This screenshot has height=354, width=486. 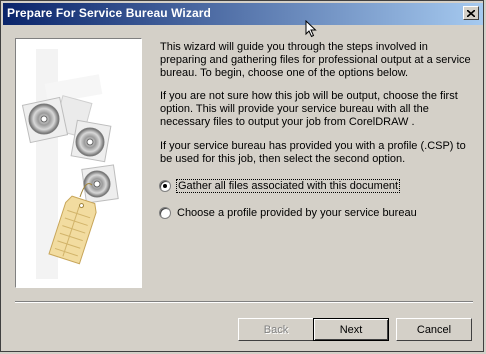 What do you see at coordinates (243, 14) in the screenshot?
I see `title-bar: Prepare For Service Bureau Wizard` at bounding box center [243, 14].